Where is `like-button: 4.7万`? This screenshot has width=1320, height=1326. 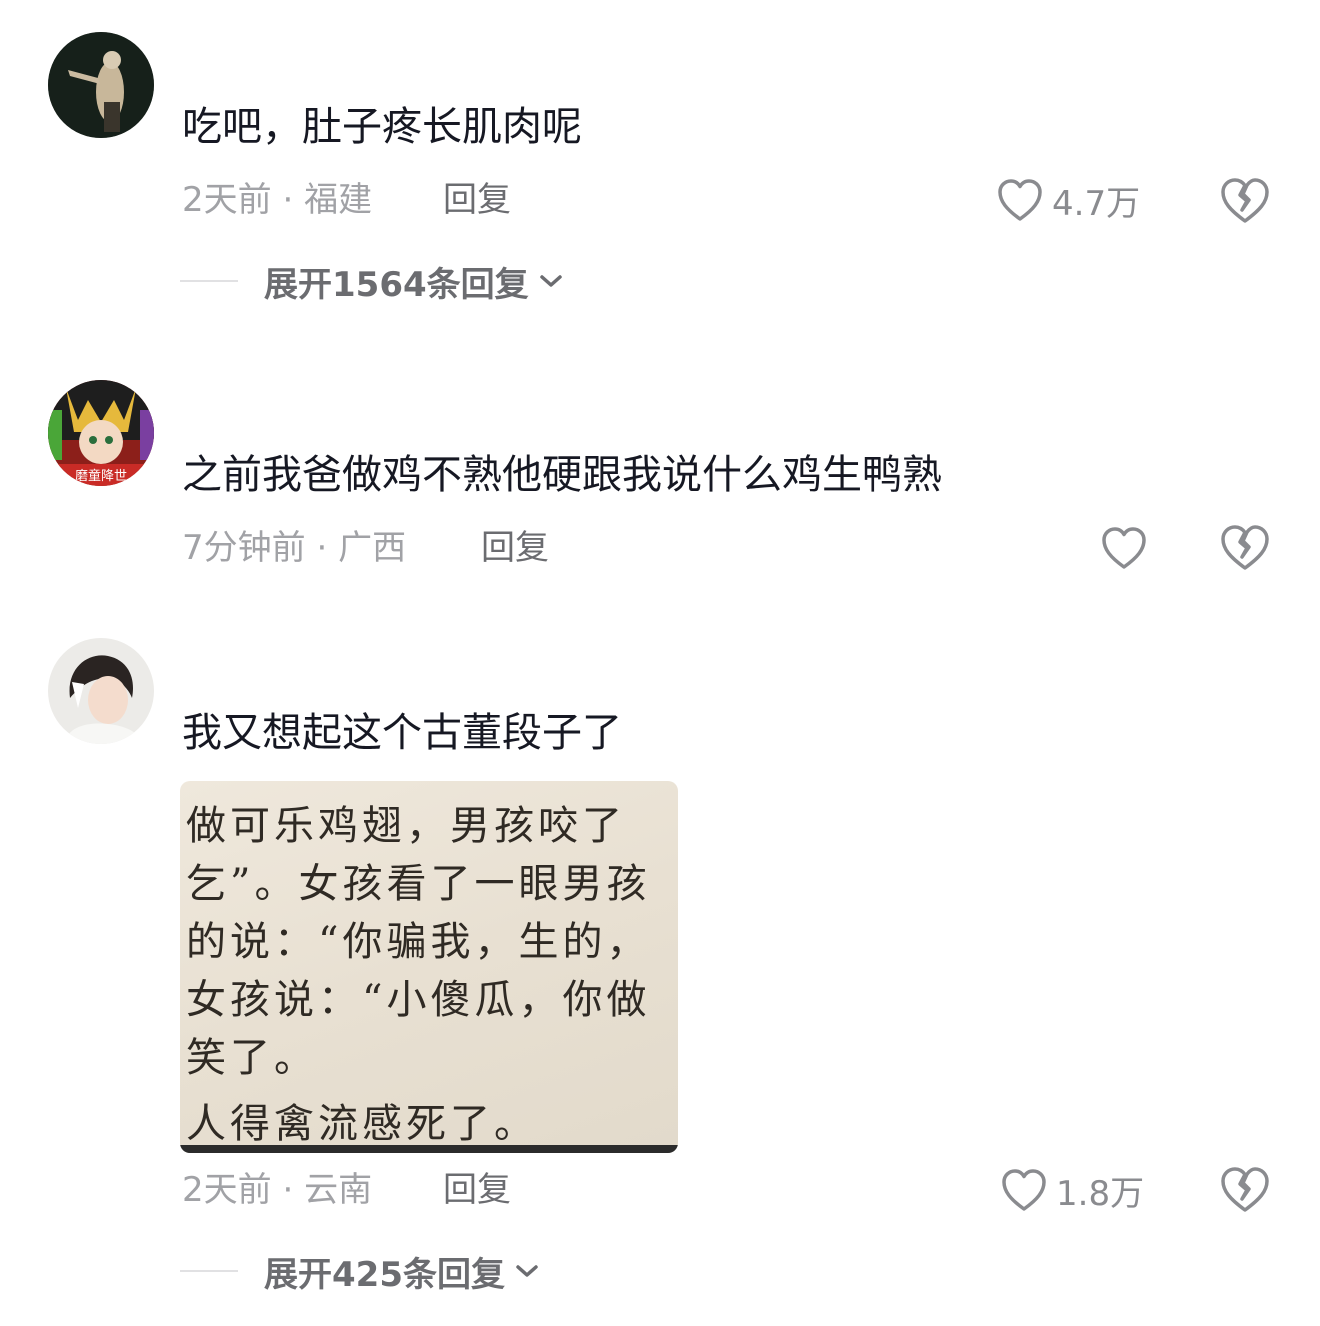
like-button: 4.7万 is located at coordinates (1068, 200).